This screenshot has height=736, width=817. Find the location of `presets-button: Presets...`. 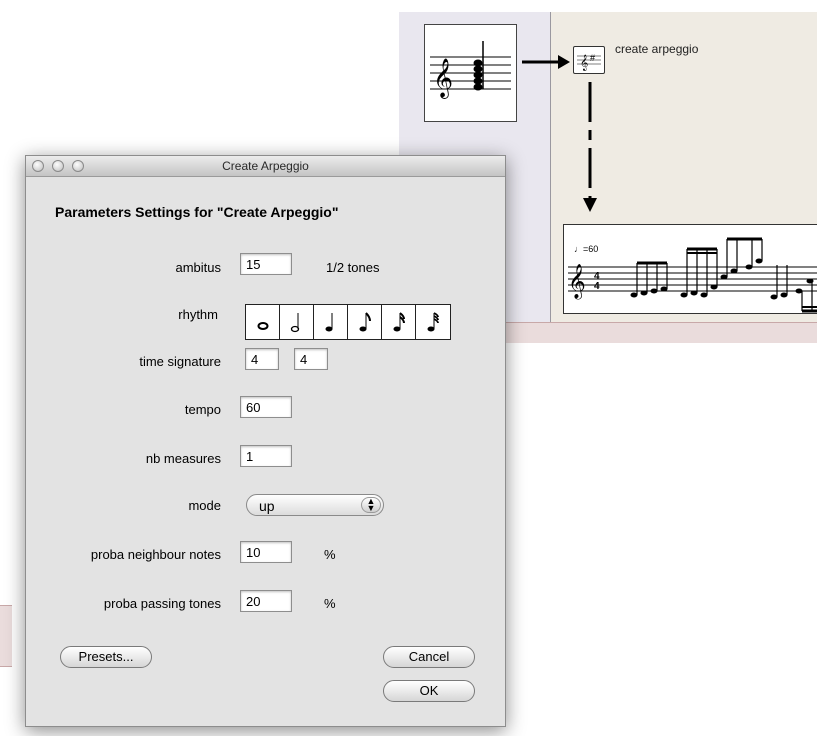

presets-button: Presets... is located at coordinates (106, 657).